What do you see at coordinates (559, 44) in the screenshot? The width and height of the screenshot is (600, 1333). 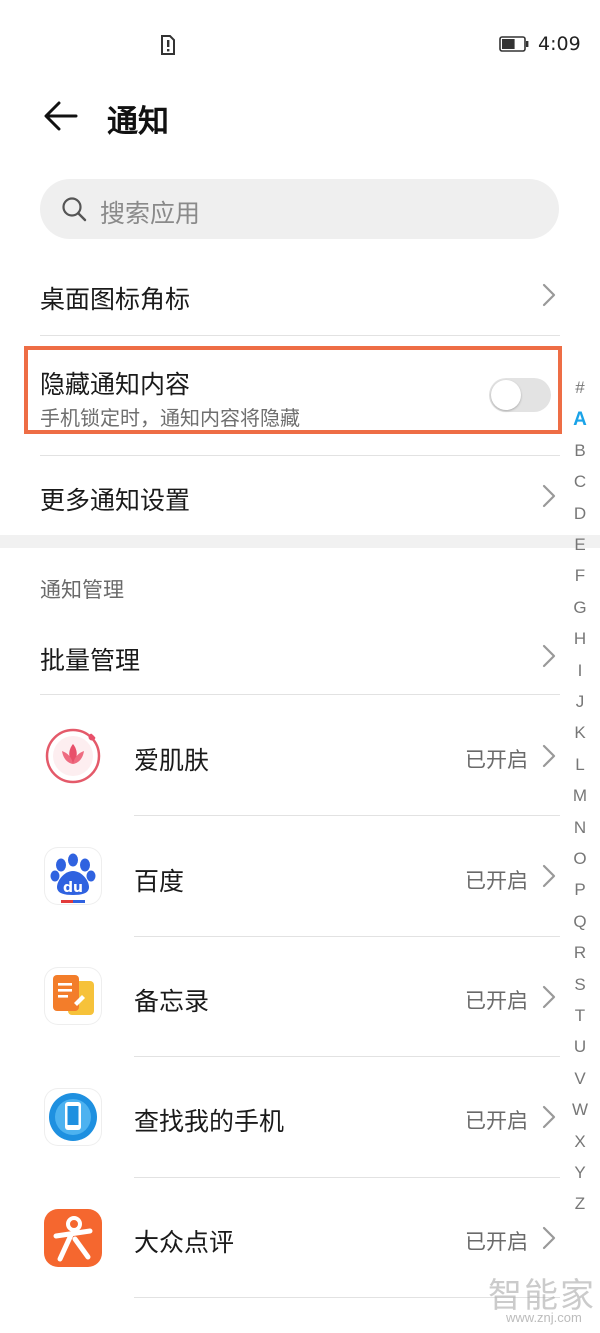 I see `status-time: 4:09` at bounding box center [559, 44].